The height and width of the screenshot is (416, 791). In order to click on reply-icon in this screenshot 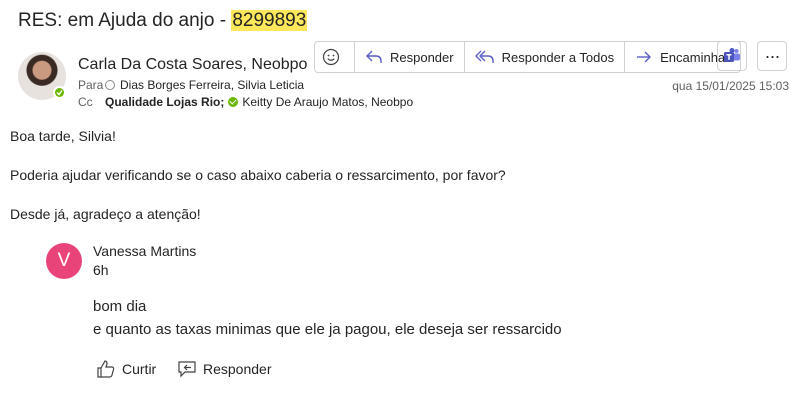, I will do `click(374, 56)`.